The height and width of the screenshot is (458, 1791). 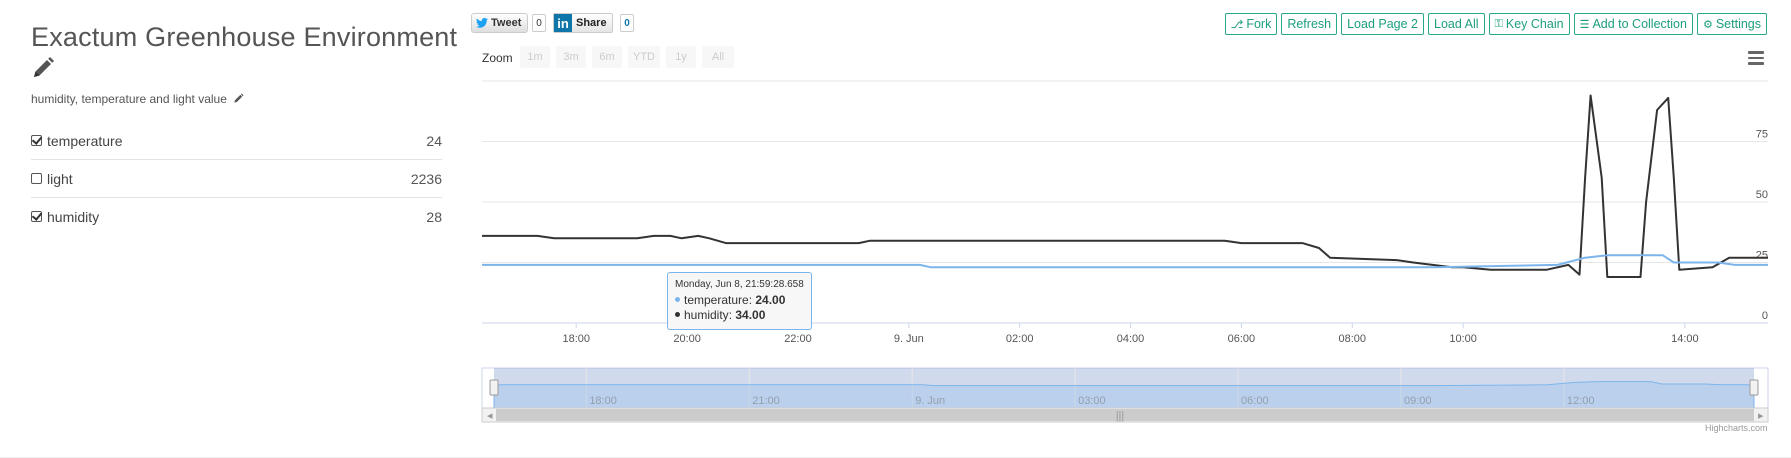 I want to click on x-tick-label: 22:00, so click(x=798, y=339).